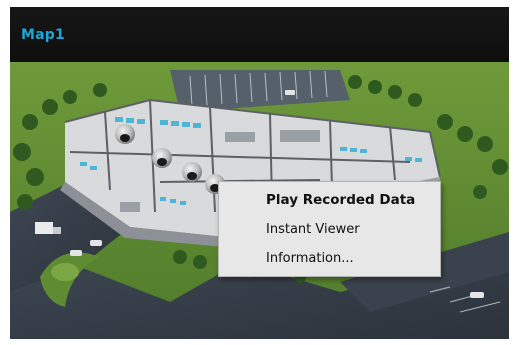  What do you see at coordinates (329, 200) in the screenshot?
I see `menu-item-play-recorded-data: Play Recorded Data` at bounding box center [329, 200].